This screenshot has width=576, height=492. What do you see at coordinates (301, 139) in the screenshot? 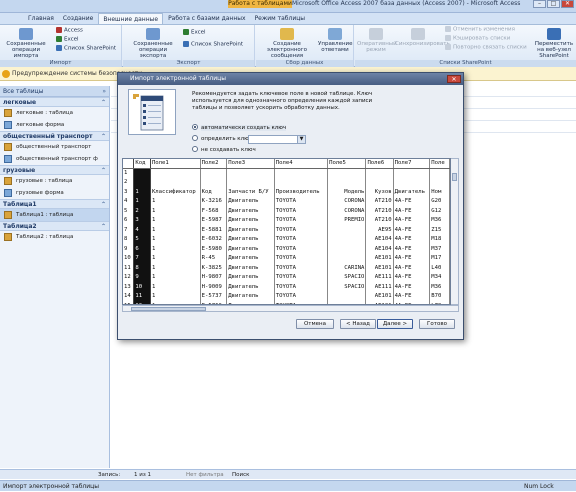
I see `chevron-down-icon: ▼` at bounding box center [301, 139].